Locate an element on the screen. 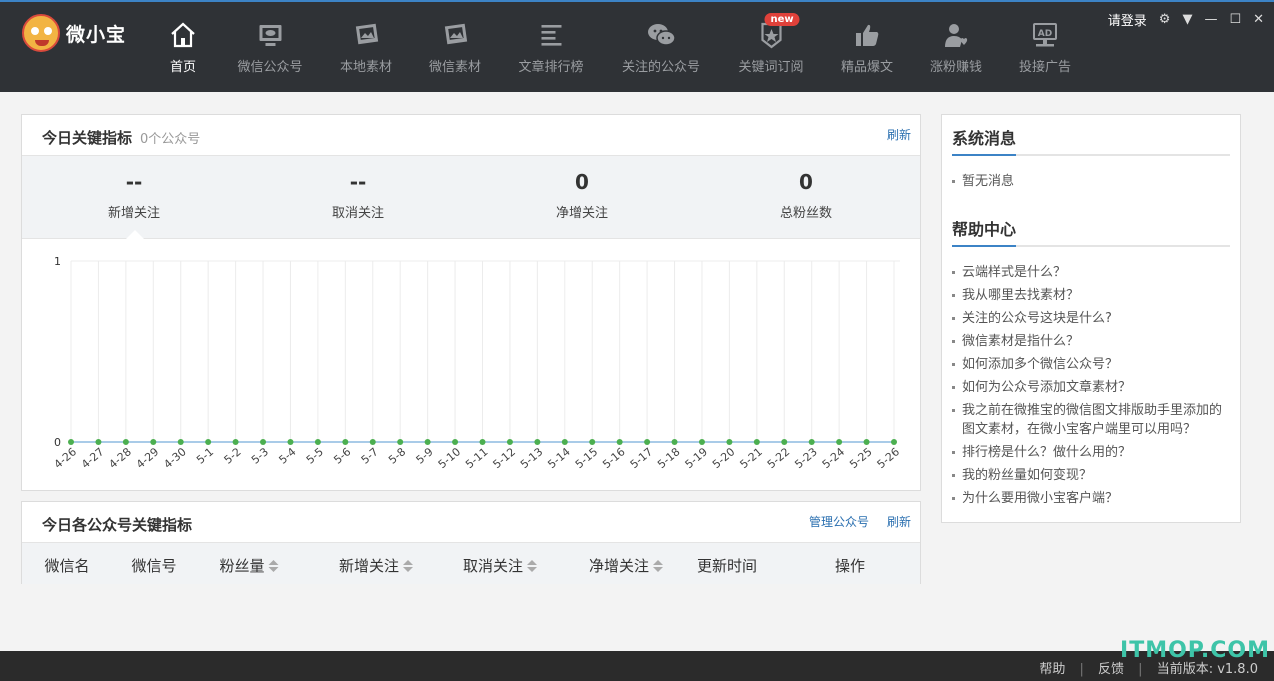 The width and height of the screenshot is (1274, 681). nav-tab-0: 首页 is located at coordinates (183, 47).